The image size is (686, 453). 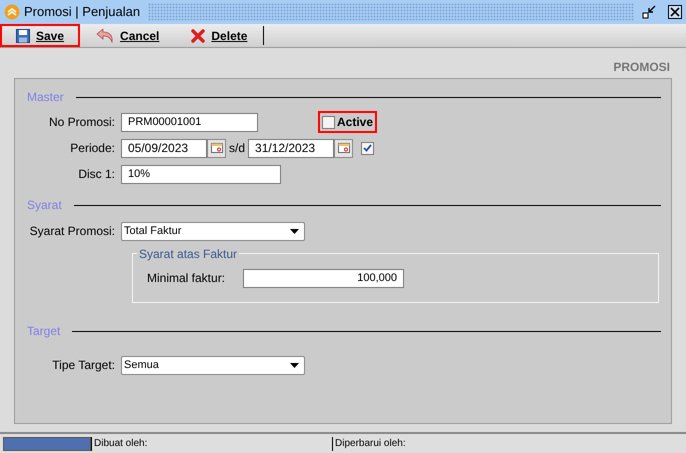 What do you see at coordinates (291, 148) in the screenshot?
I see `text-field: 31/12/2023` at bounding box center [291, 148].